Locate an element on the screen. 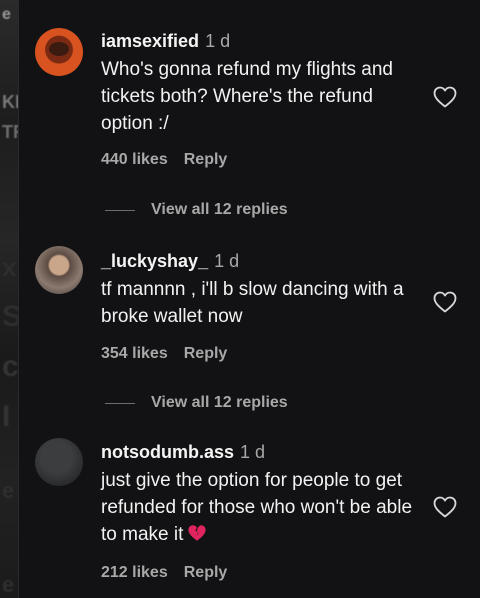  comment-meta: 354 likes Reply is located at coordinates (164, 354).